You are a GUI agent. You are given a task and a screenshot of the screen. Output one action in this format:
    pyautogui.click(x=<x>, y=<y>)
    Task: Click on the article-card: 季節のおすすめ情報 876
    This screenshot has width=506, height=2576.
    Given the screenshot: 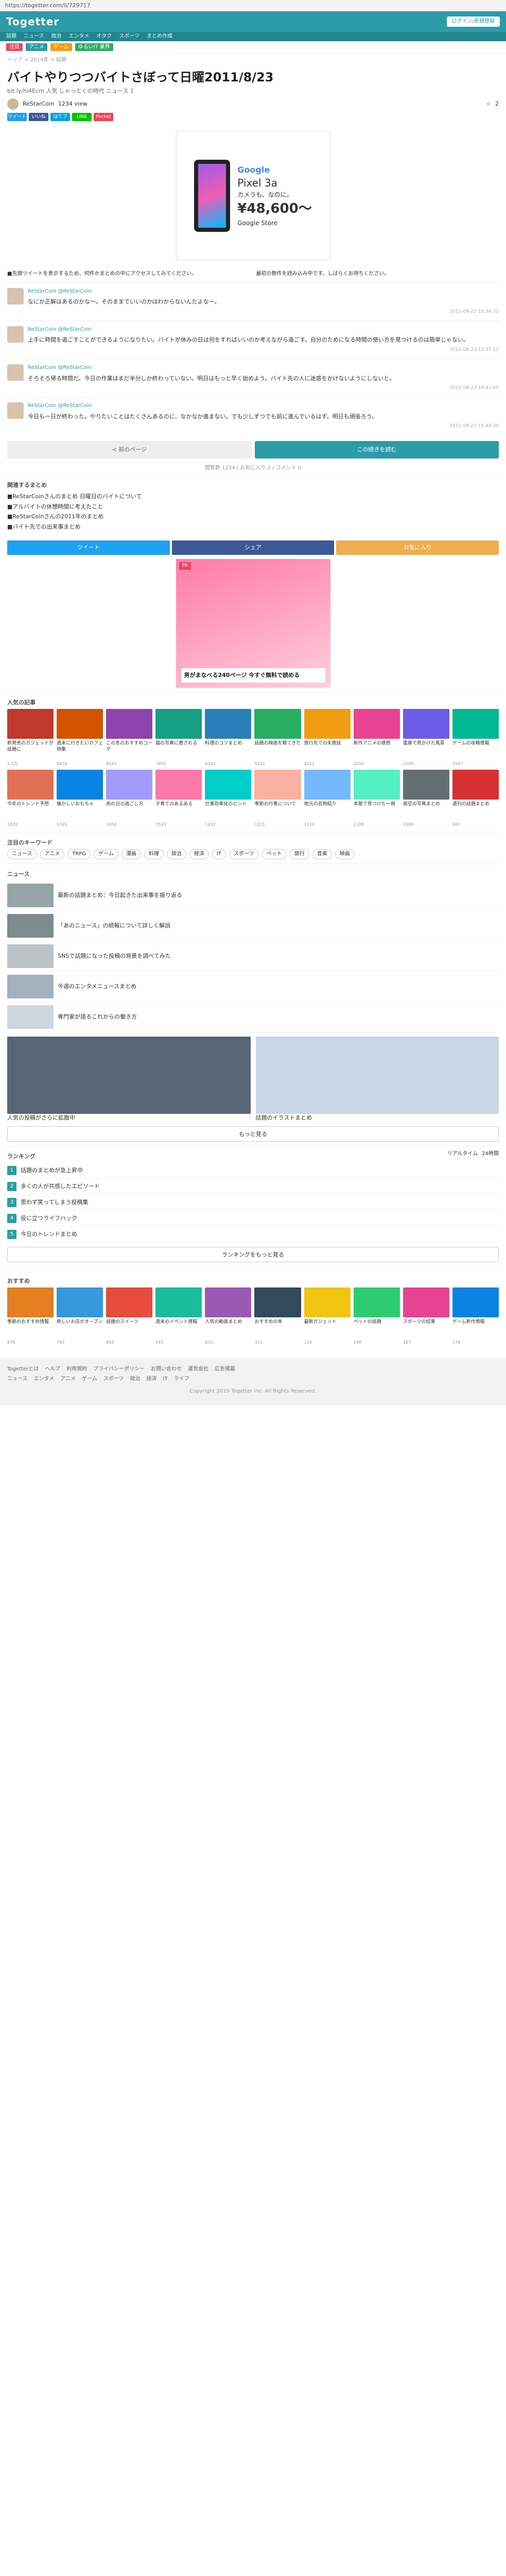 What is the action you would take?
    pyautogui.click(x=31, y=1316)
    